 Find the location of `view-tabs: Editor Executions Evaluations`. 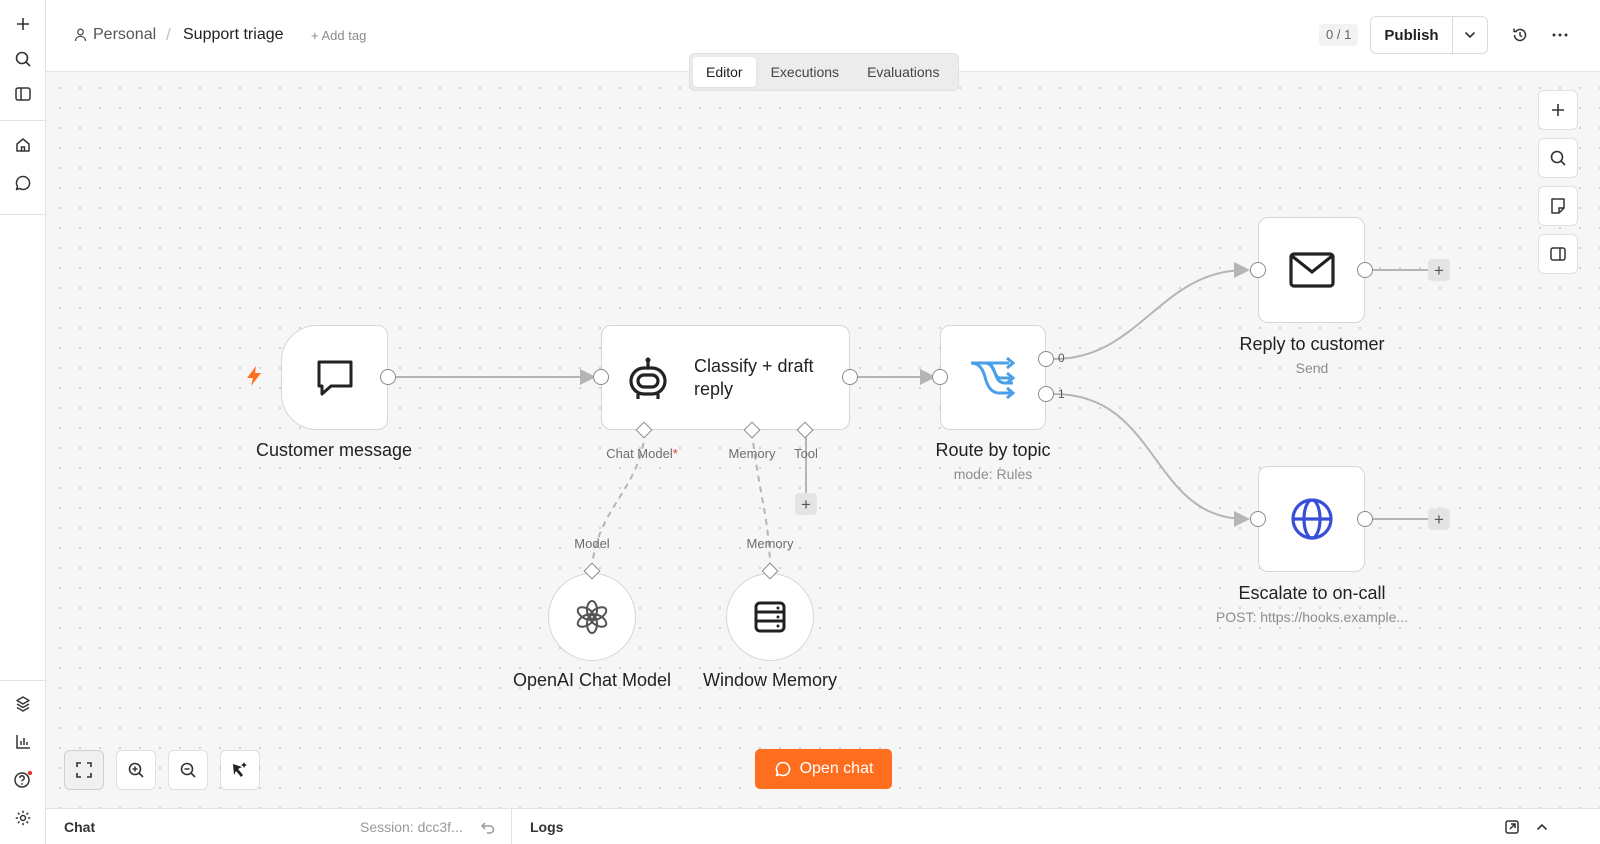

view-tabs: Editor Executions Evaluations is located at coordinates (824, 72).